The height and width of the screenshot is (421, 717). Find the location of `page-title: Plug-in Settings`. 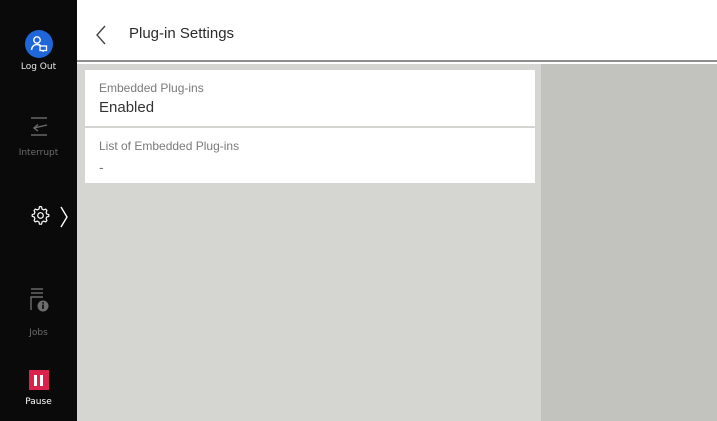

page-title: Plug-in Settings is located at coordinates (182, 33).